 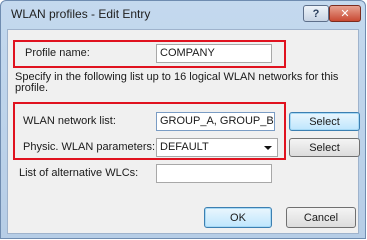 I want to click on close-button: ✕, so click(x=345, y=13).